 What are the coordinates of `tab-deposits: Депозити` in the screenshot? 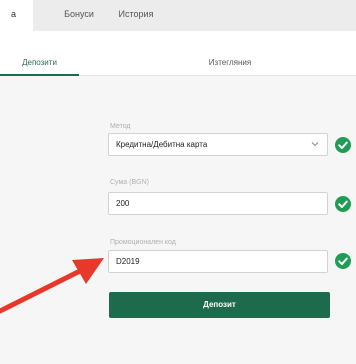 It's located at (39, 53).